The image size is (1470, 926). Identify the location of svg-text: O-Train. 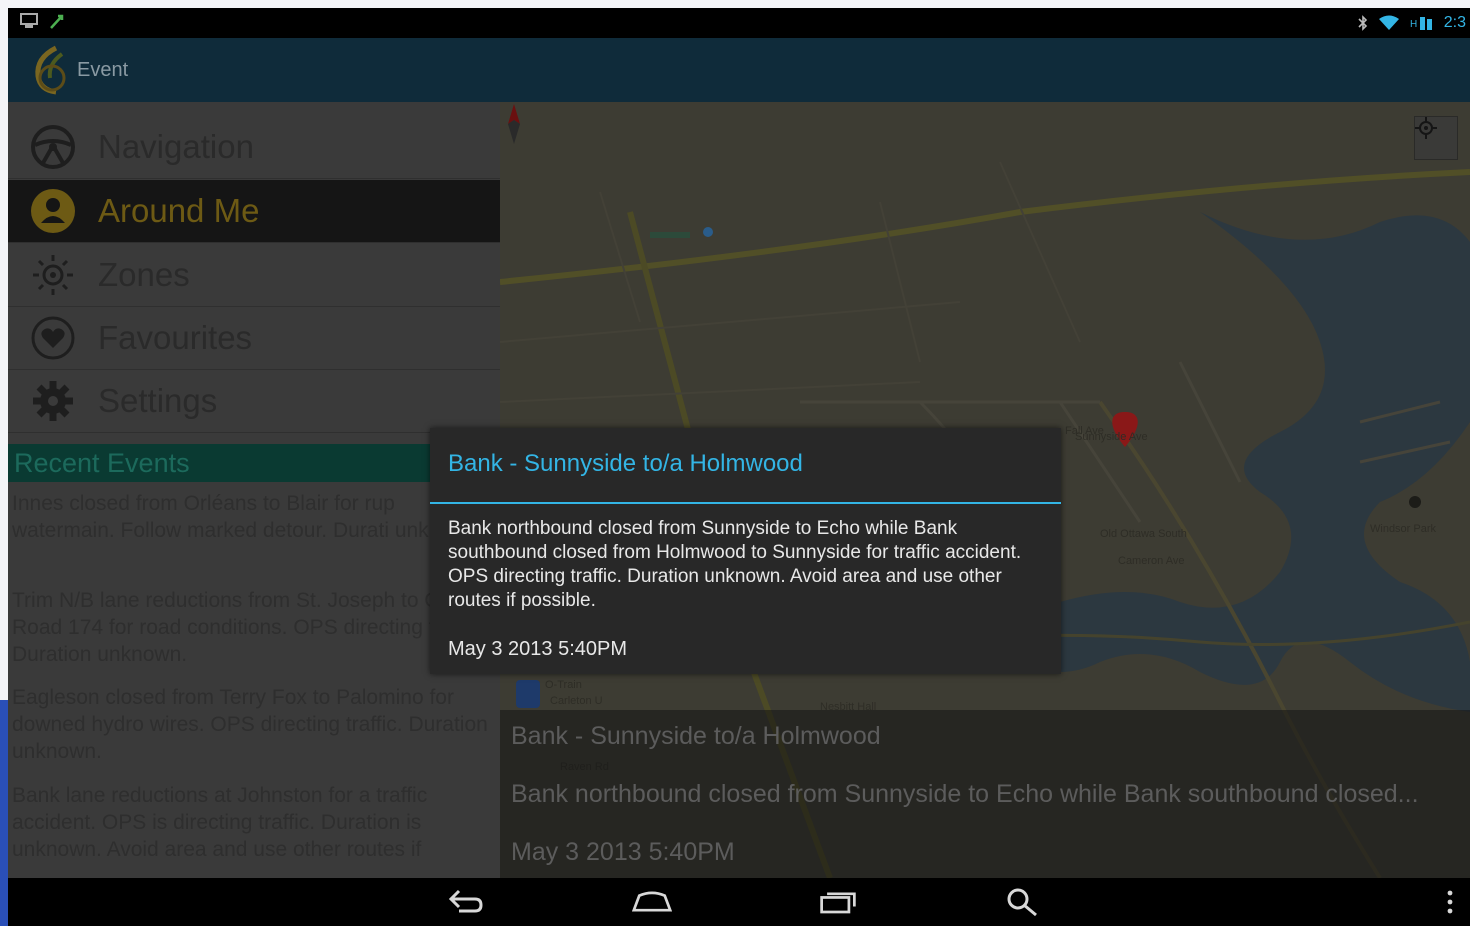
(563, 685).